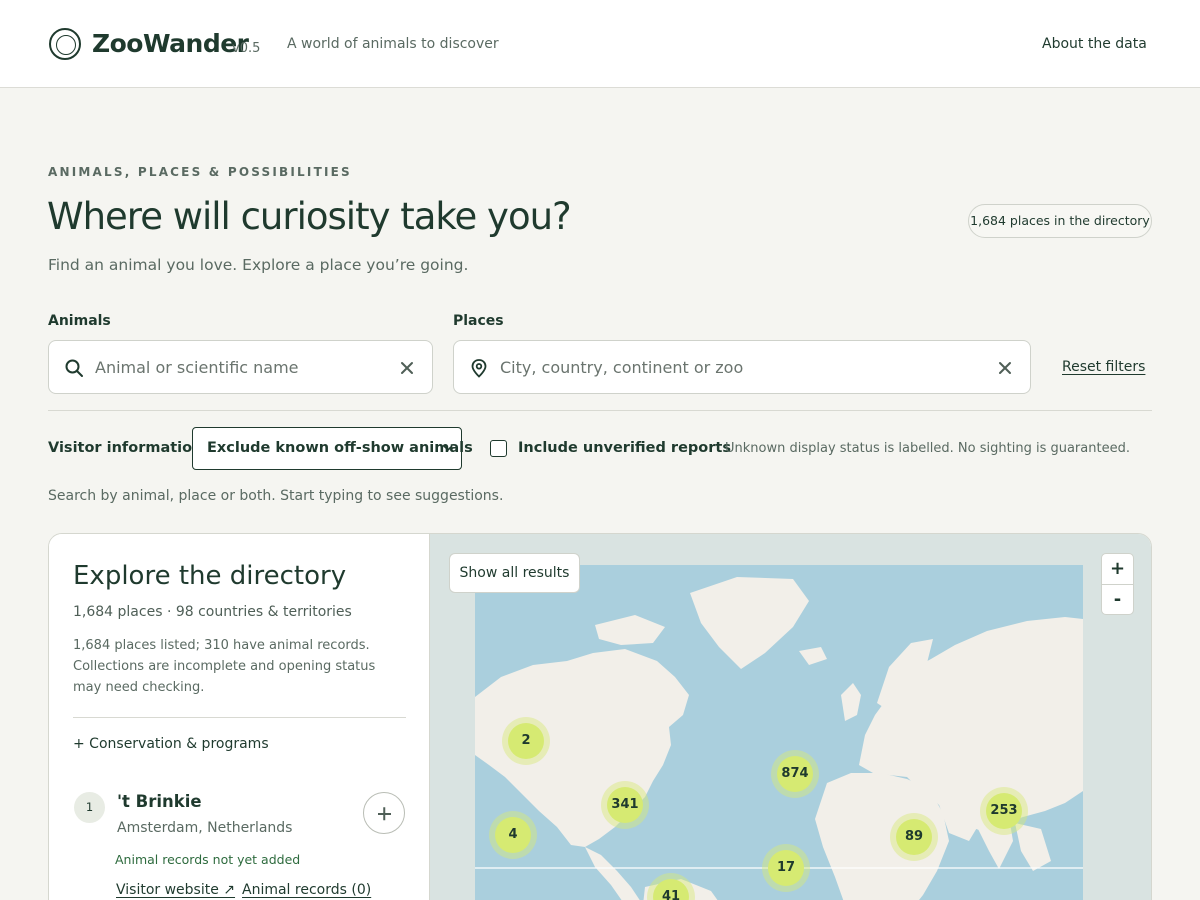  I want to click on map-cluster-marker: 89, so click(914, 837).